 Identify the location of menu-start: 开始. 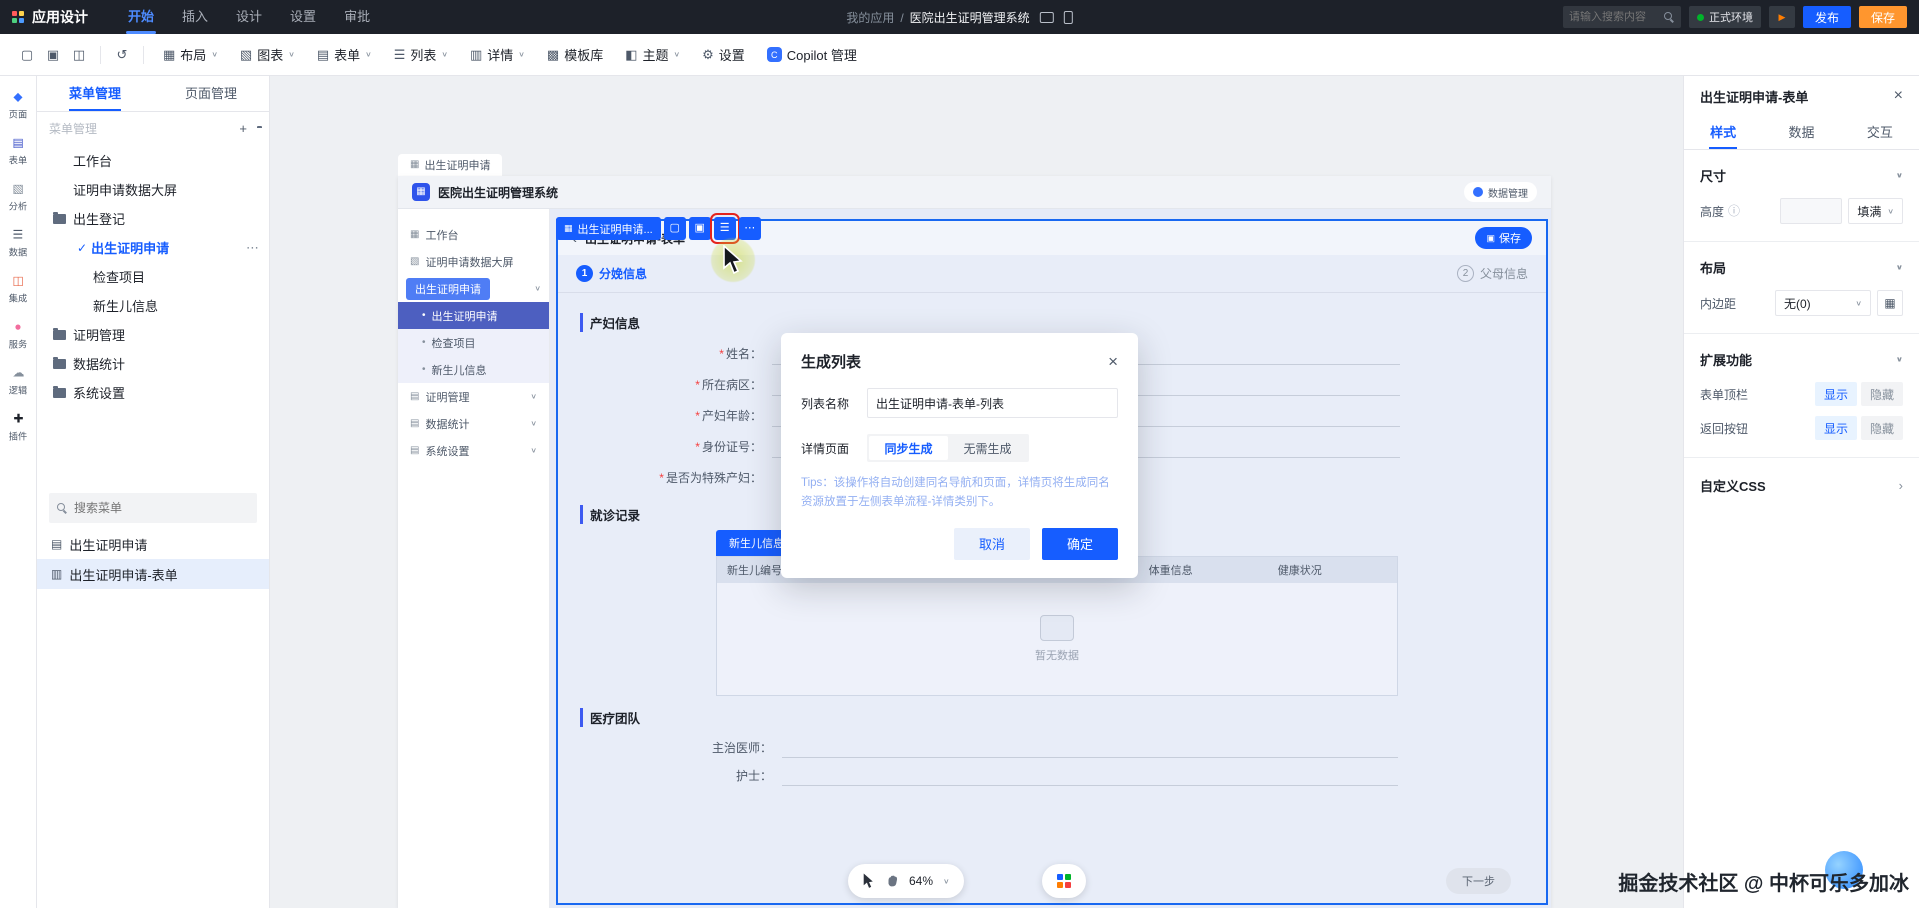
(141, 17).